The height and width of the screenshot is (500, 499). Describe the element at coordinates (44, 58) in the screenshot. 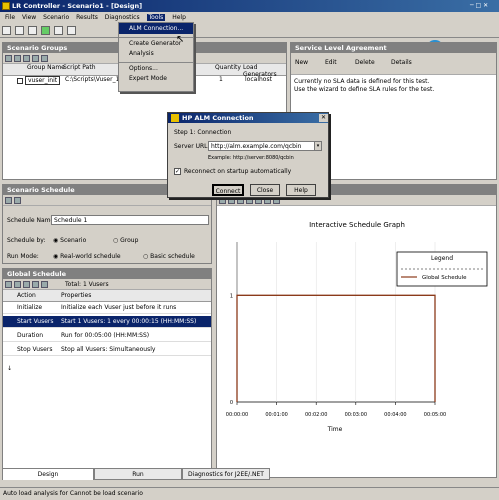

I see `run-mode-icon` at that location.